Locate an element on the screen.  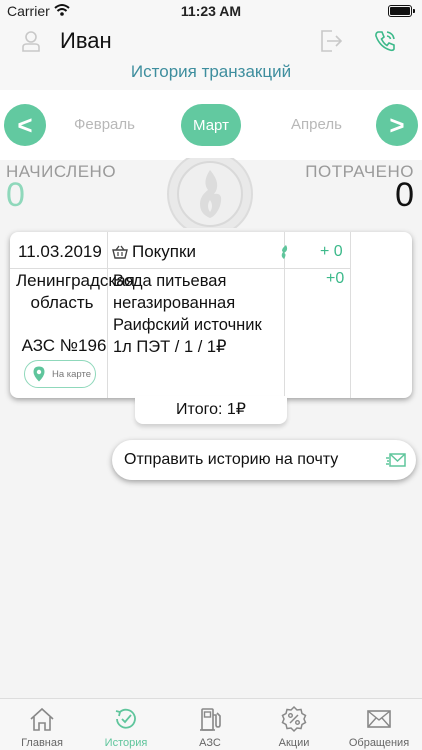
month-selector: < Февраль Март Апрель > is located at coordinates (211, 125).